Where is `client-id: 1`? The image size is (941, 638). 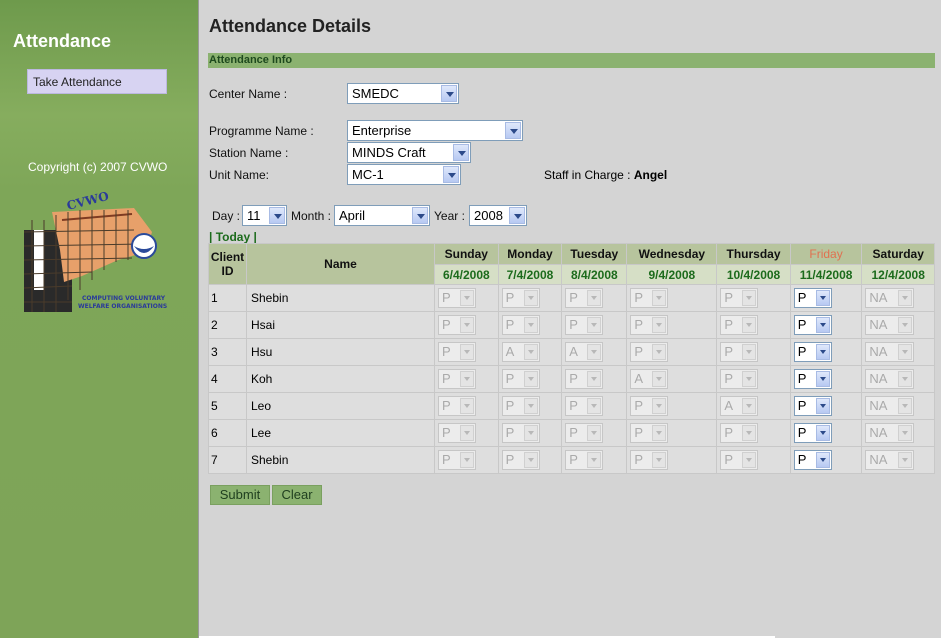 client-id: 1 is located at coordinates (227, 298).